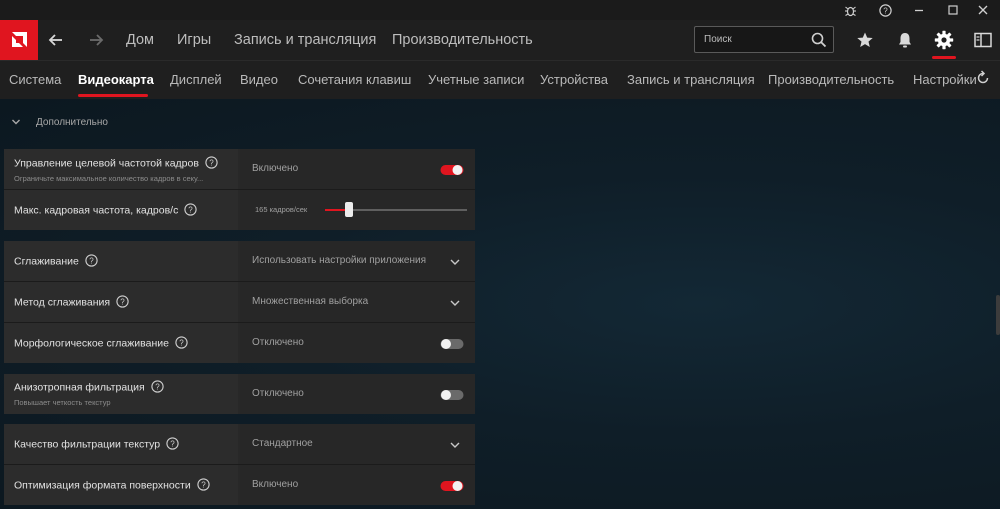 This screenshot has width=1000, height=509. What do you see at coordinates (339, 260) in the screenshot?
I see `setting-value: Использовать настройки приложения` at bounding box center [339, 260].